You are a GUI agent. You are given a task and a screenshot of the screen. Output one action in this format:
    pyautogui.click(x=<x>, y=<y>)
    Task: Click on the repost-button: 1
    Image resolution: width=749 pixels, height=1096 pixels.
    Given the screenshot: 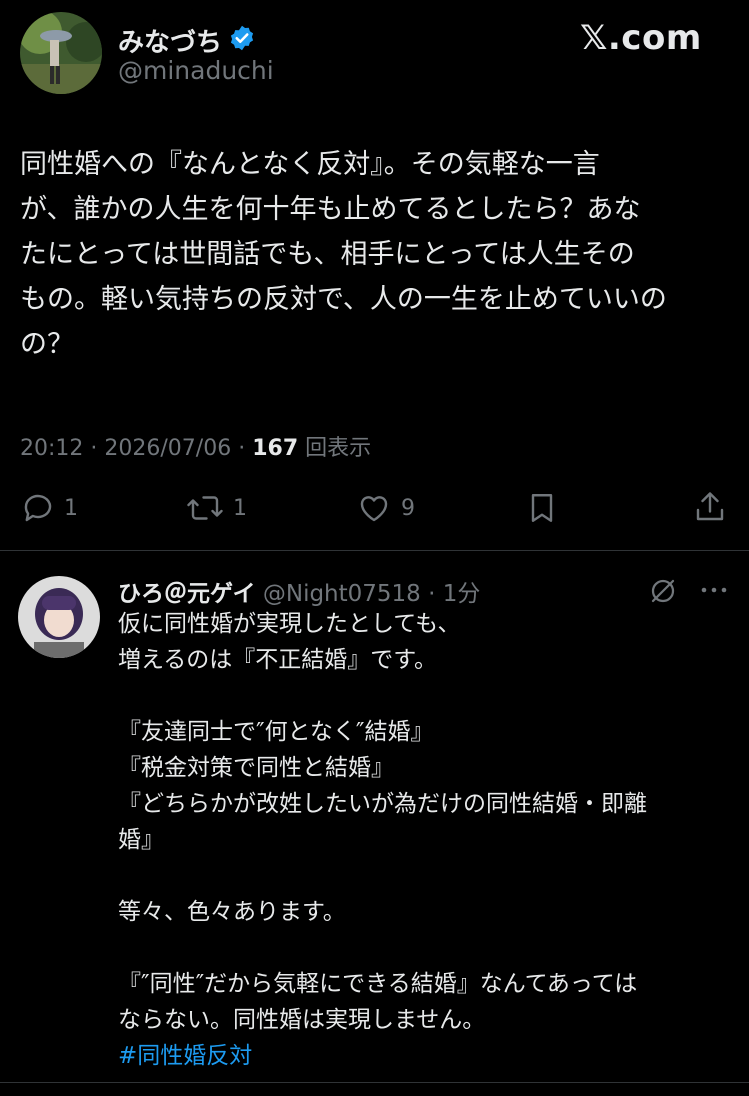 What is the action you would take?
    pyautogui.click(x=216, y=508)
    